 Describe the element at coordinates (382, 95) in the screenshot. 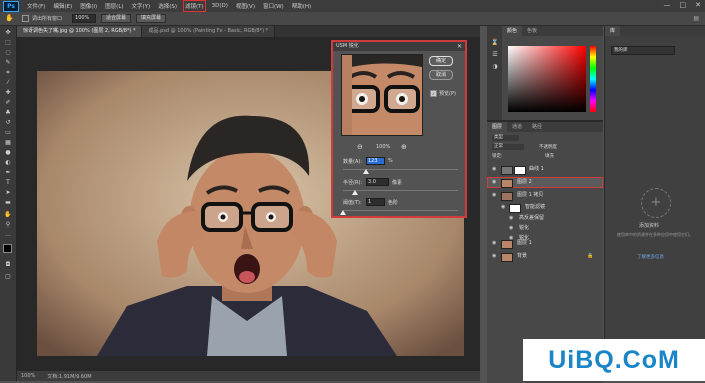

I see `filter-preview` at that location.